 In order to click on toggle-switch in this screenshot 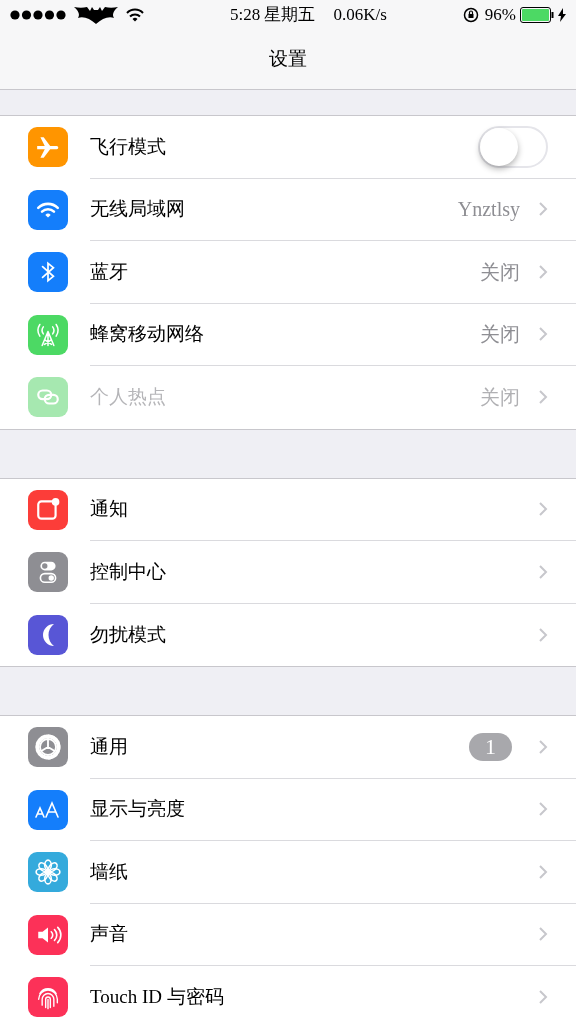, I will do `click(513, 146)`.